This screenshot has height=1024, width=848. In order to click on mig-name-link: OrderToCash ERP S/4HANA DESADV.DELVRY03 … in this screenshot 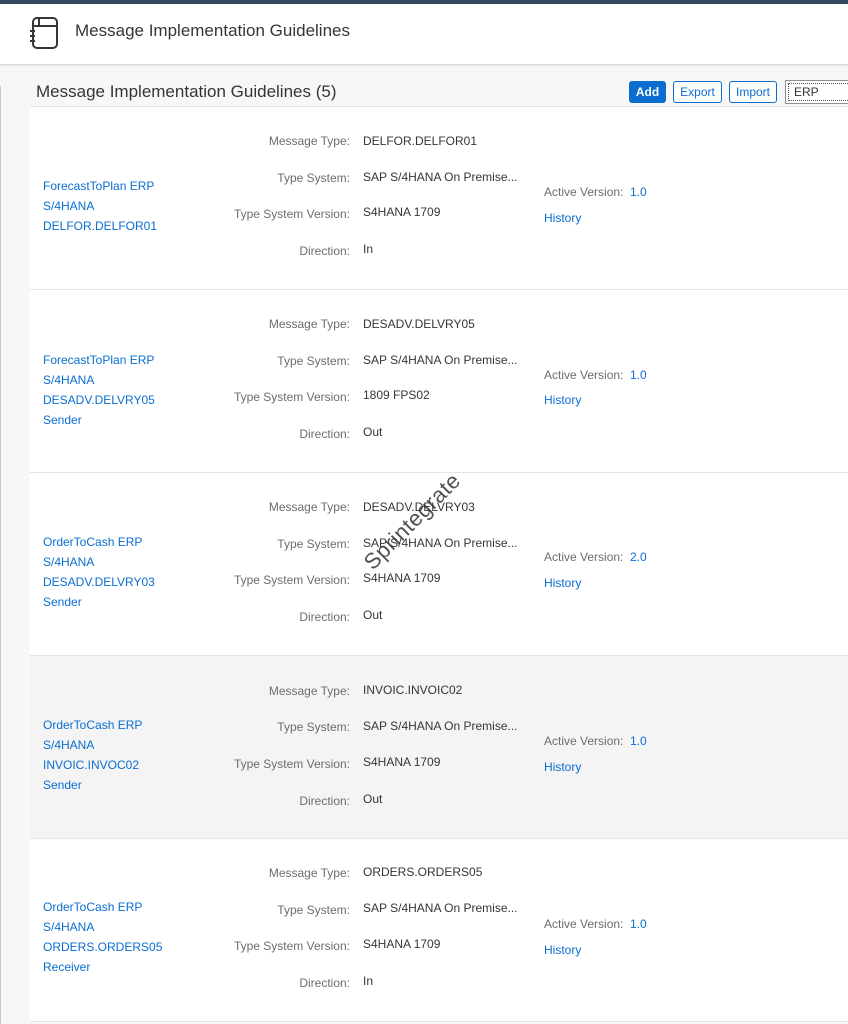, I will do `click(138, 572)`.